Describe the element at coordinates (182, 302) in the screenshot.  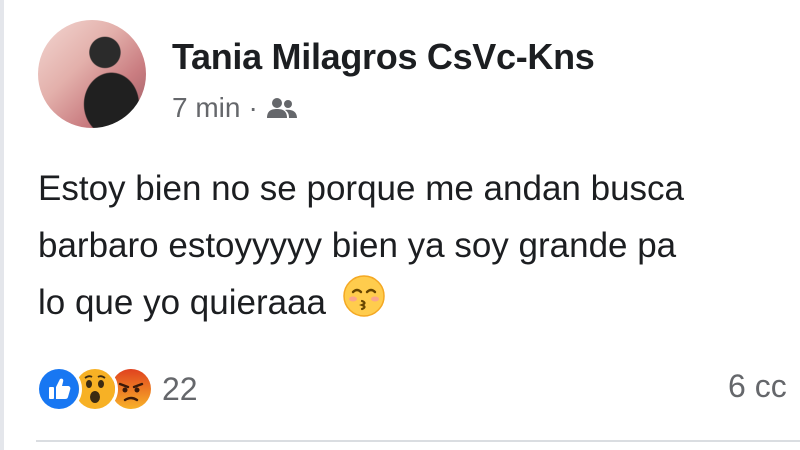
I see `post-text-line-3: lo que yo quieraaa` at that location.